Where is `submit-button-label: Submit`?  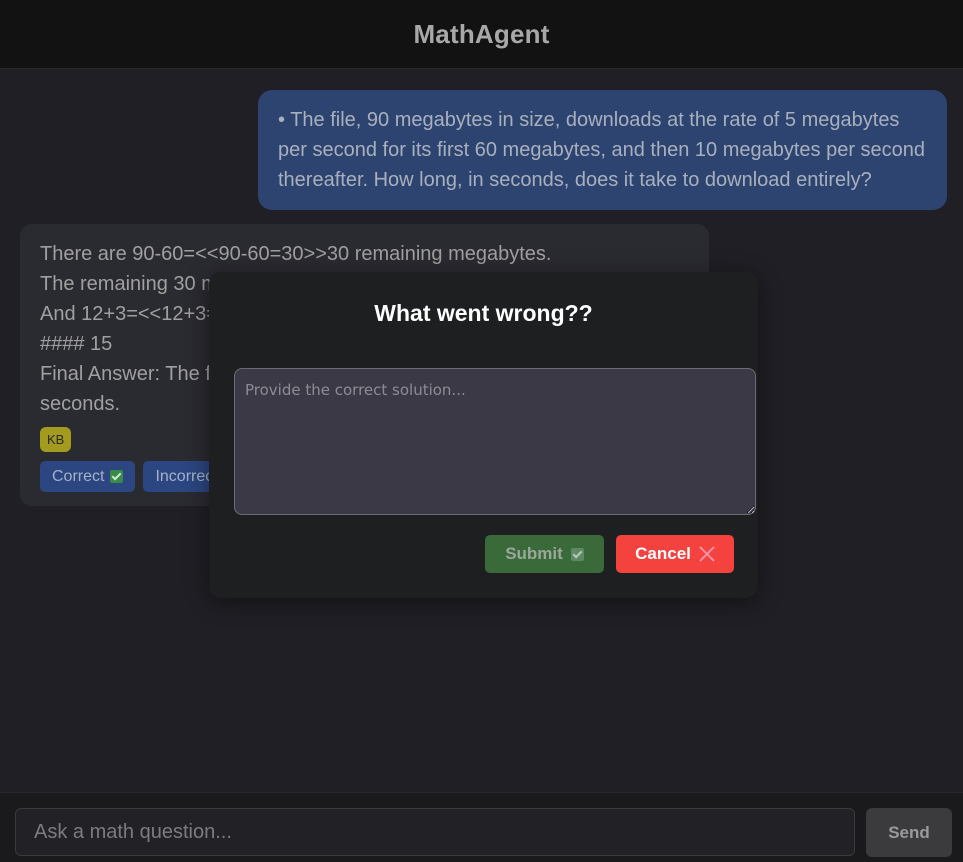
submit-button-label: Submit is located at coordinates (534, 553).